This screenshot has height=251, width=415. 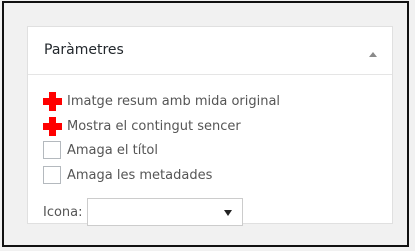 I want to click on option-label: Amaga les metadades, so click(x=140, y=175).